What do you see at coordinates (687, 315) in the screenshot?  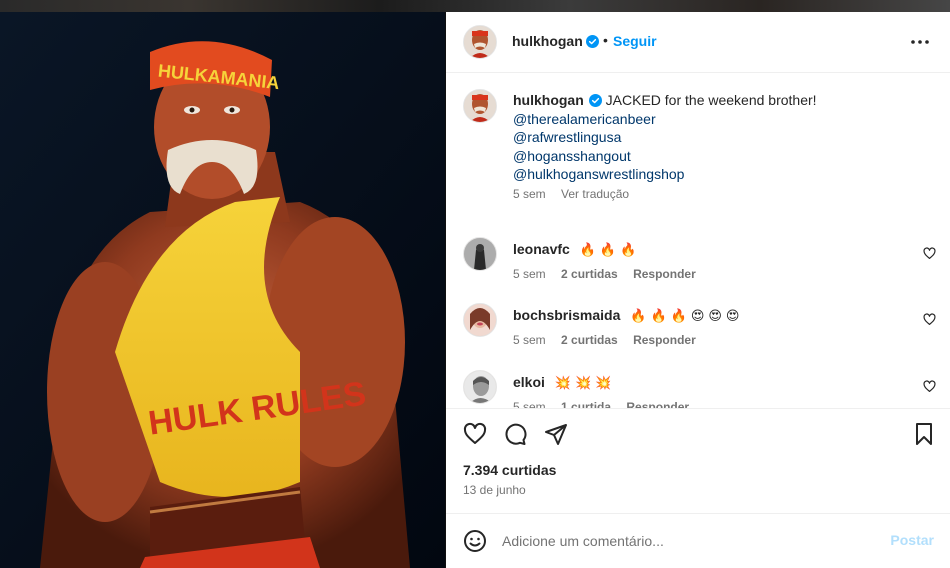 I see `comment-body: 🔥🔥🔥😍😍😍` at bounding box center [687, 315].